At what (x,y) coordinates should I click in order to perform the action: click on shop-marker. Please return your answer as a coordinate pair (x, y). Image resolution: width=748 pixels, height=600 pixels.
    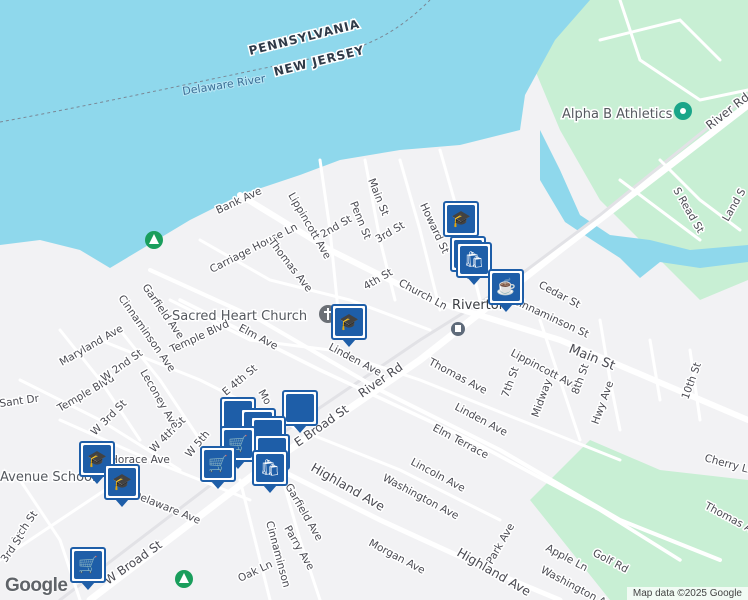
    Looking at the image, I should click on (300, 411).